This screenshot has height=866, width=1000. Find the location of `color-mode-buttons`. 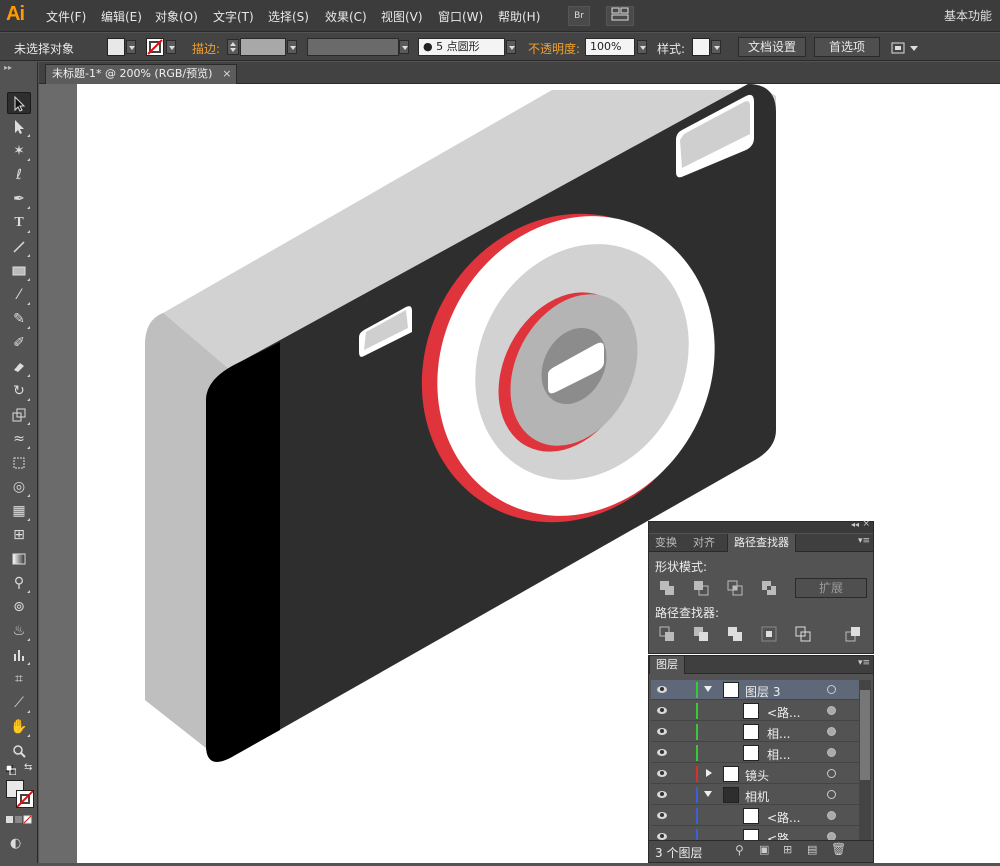

color-mode-buttons is located at coordinates (20, 819).